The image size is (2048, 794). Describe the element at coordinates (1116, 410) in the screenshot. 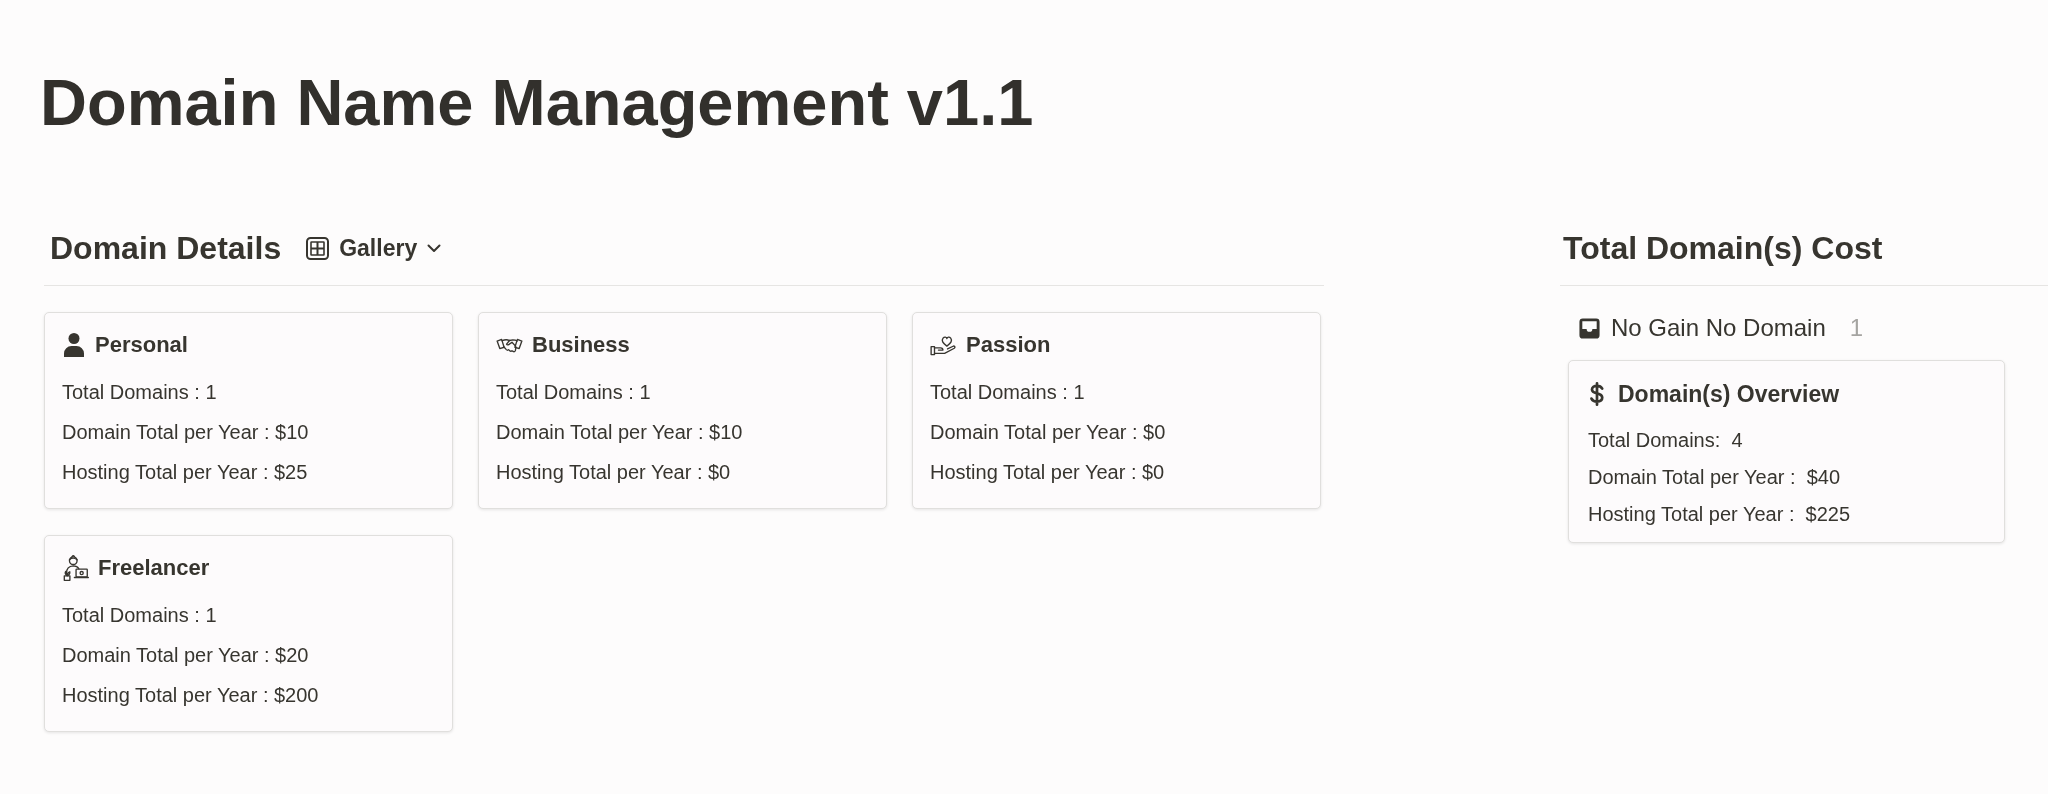

I see `gallery-card: Passion Total Domains : 1 Domain Total per Year : $0 Hosting Total per Year : $0` at that location.